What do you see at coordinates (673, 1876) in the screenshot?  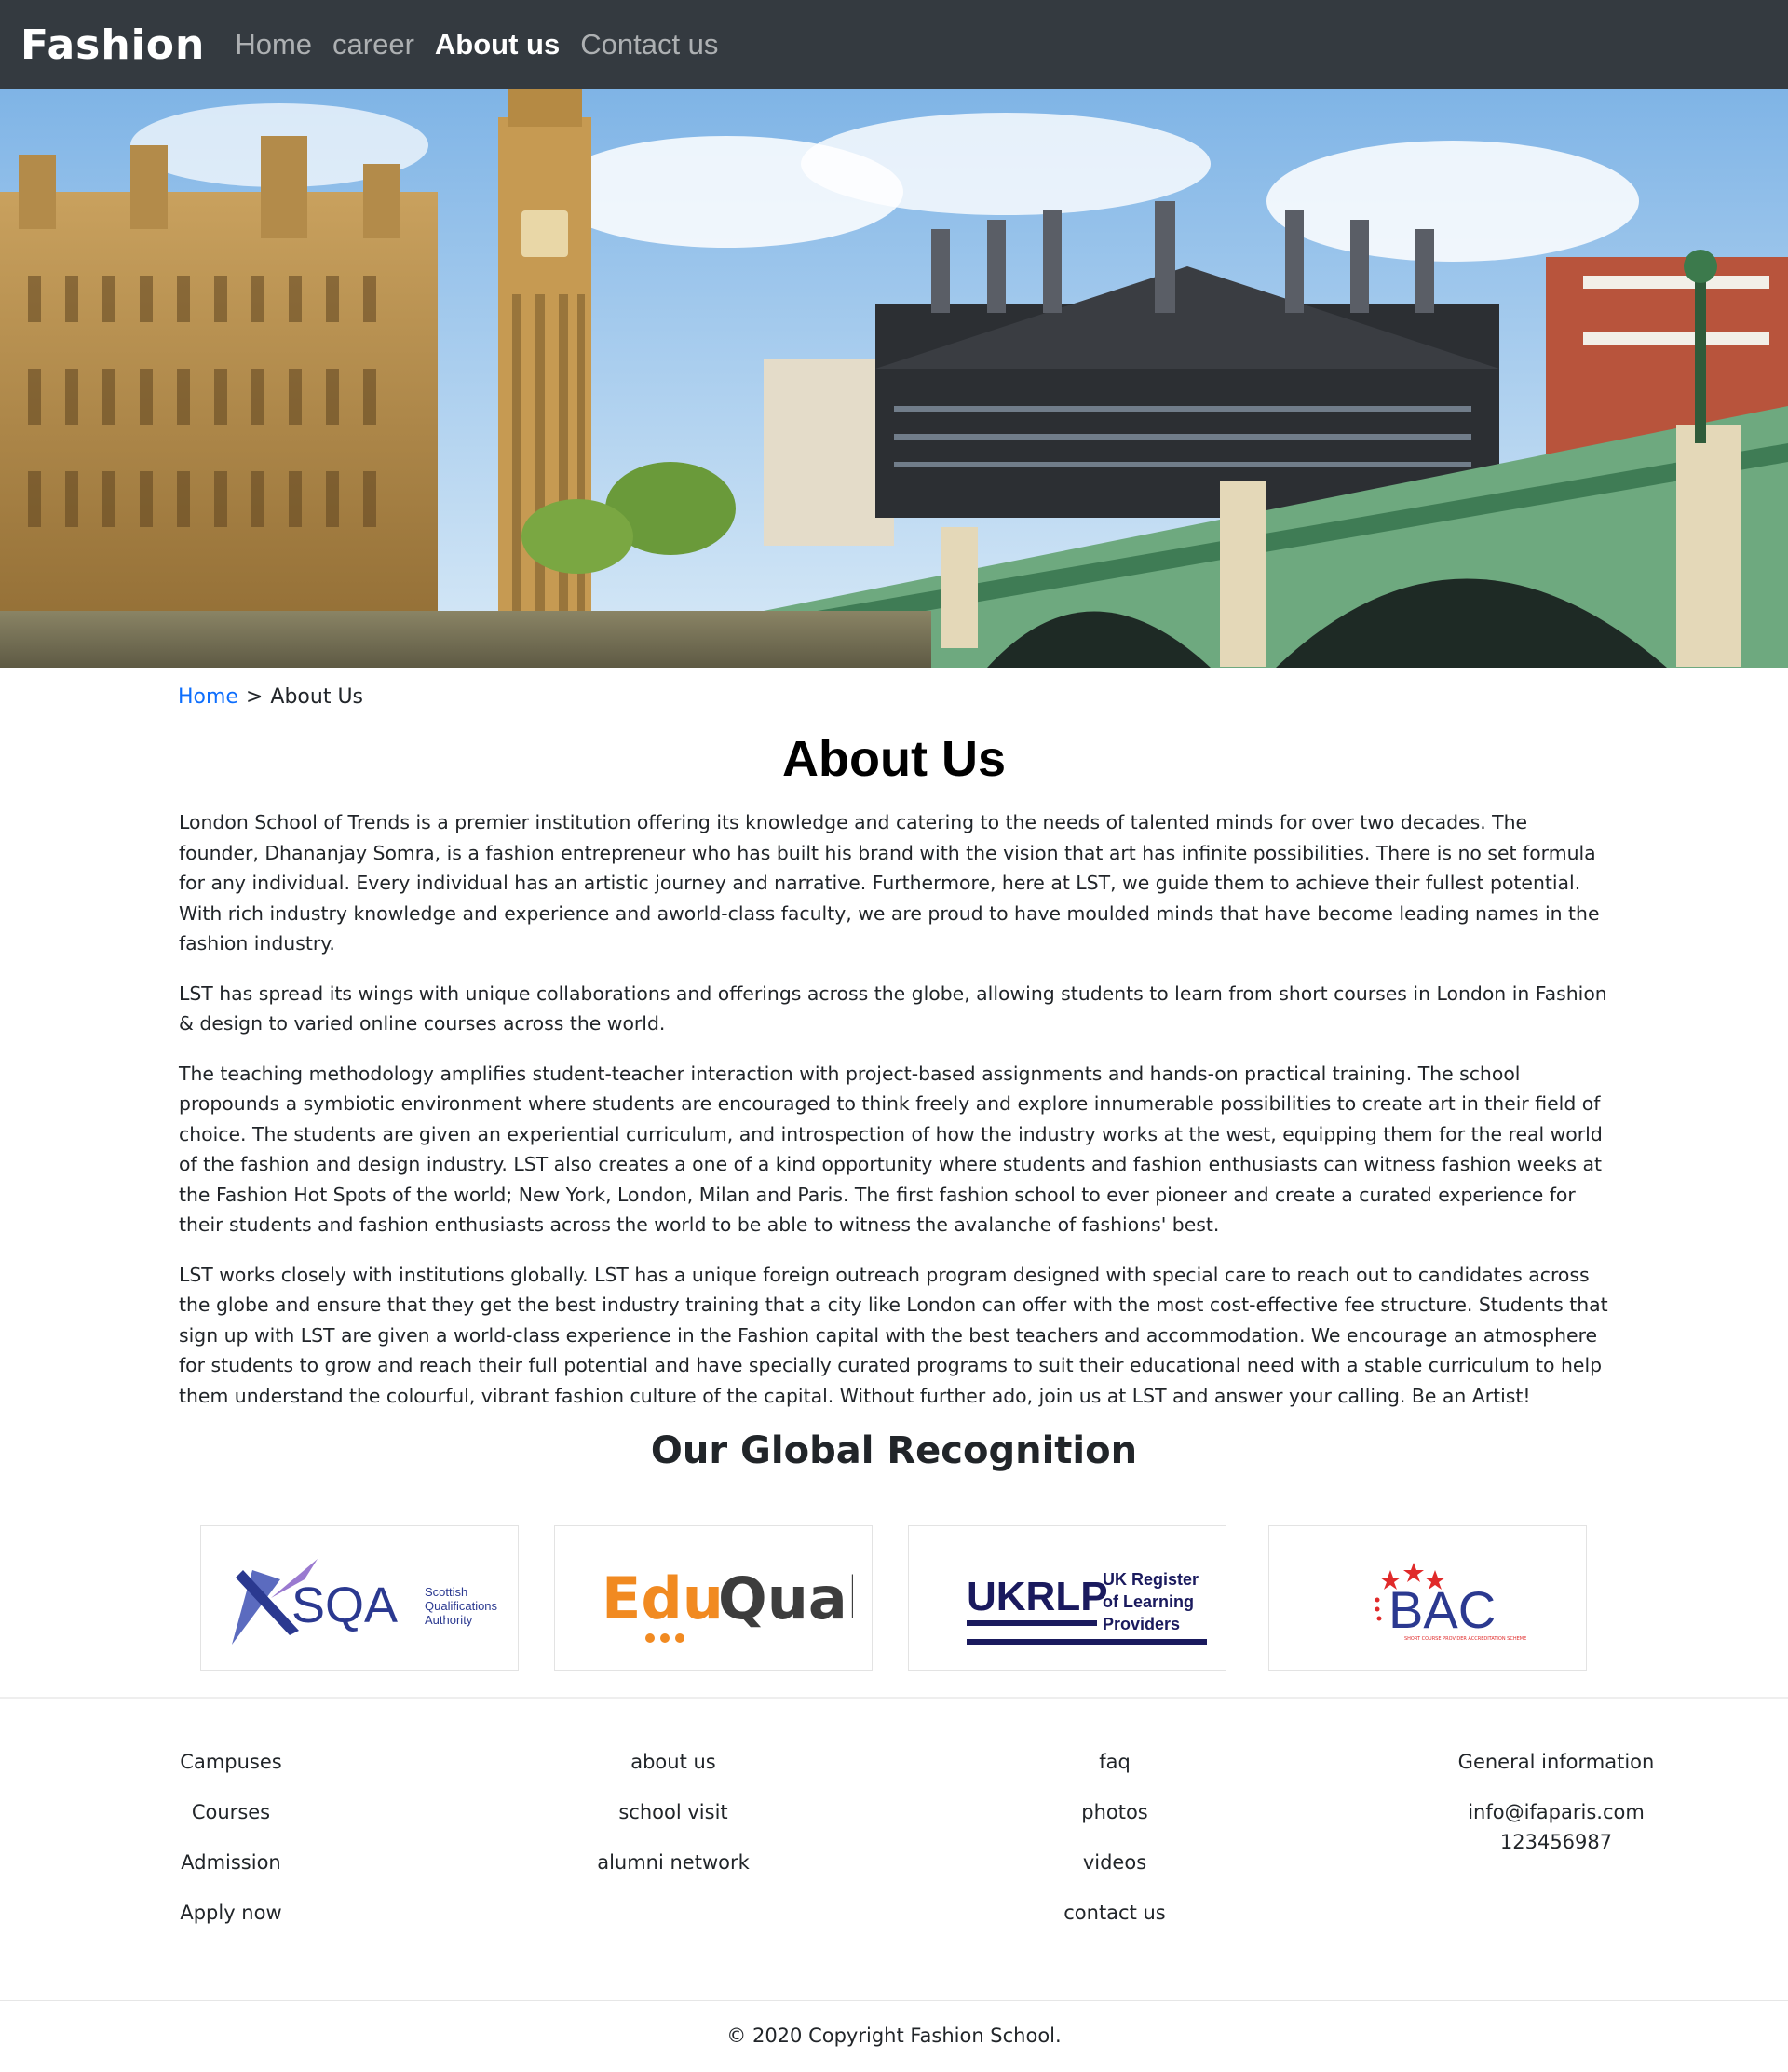 I see `footer-link-alumni-network: alumni network` at bounding box center [673, 1876].